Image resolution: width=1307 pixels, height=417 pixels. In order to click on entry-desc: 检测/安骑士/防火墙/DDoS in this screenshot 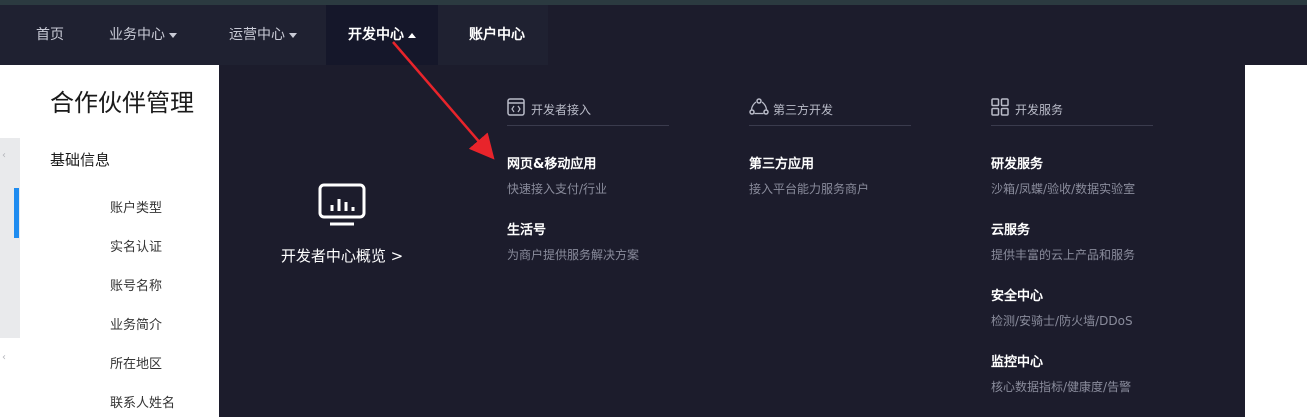, I will do `click(1062, 321)`.